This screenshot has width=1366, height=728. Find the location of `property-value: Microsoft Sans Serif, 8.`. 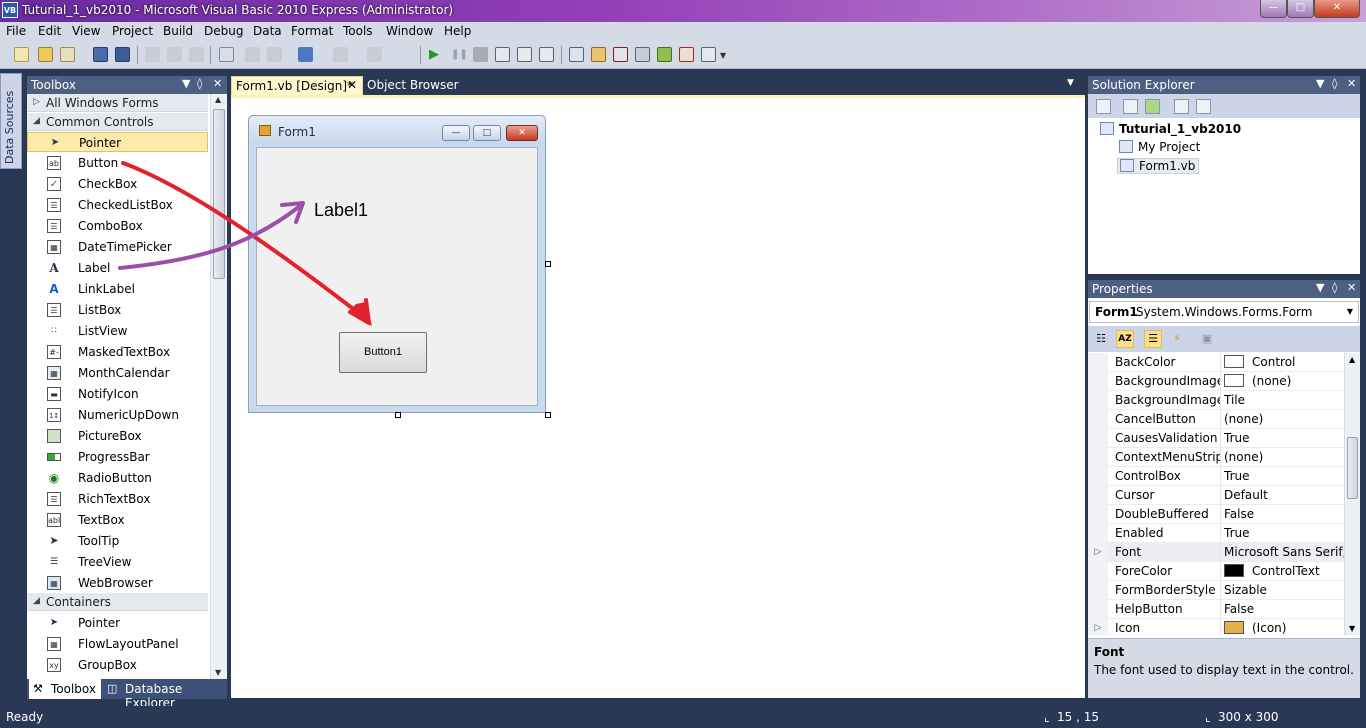

property-value: Microsoft Sans Serif, 8. is located at coordinates (1284, 552).